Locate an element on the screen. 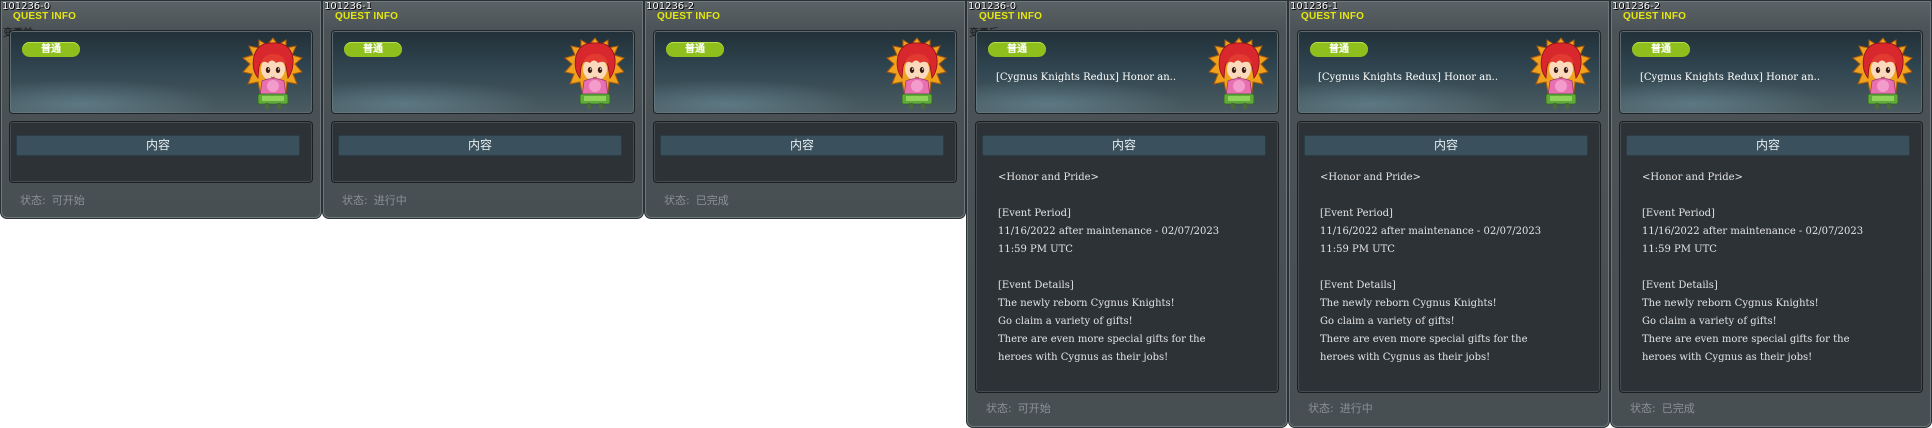 The width and height of the screenshot is (1932, 428). quest-info-window: 101236-0 QUEST INFO 变更前 普通 内容 状态:可开始 is located at coordinates (161, 109).